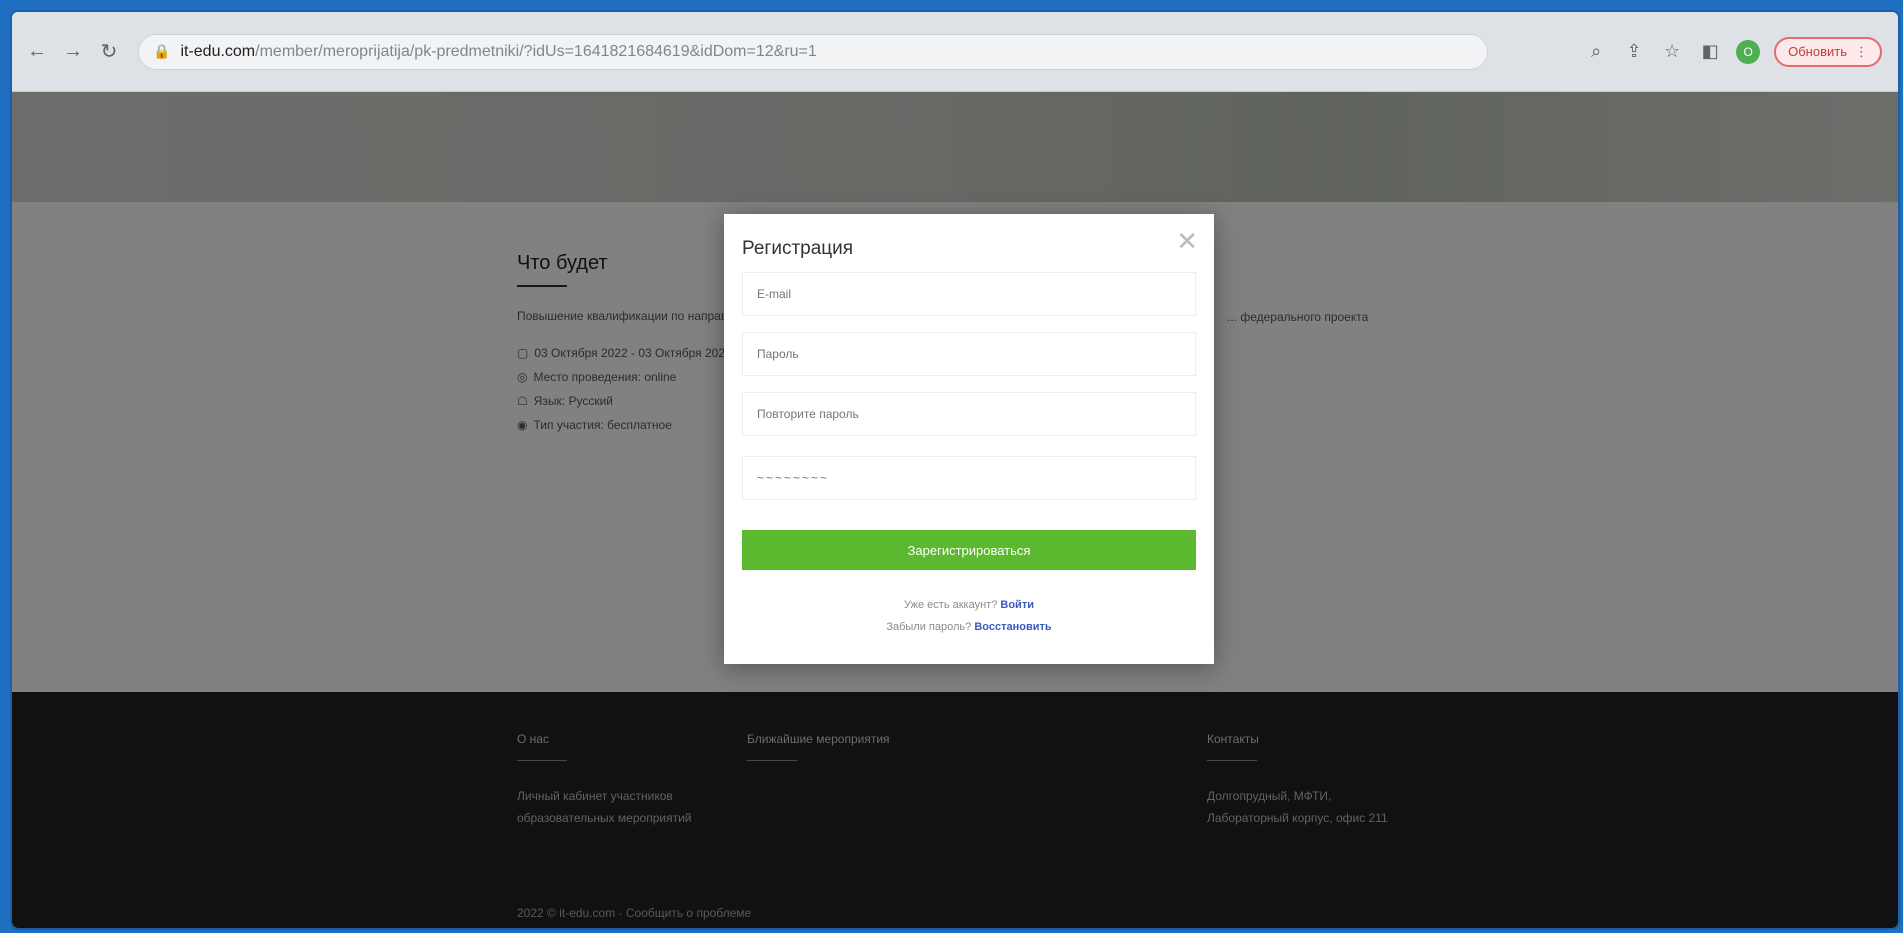  I want to click on reload-icon: ↻, so click(109, 52).